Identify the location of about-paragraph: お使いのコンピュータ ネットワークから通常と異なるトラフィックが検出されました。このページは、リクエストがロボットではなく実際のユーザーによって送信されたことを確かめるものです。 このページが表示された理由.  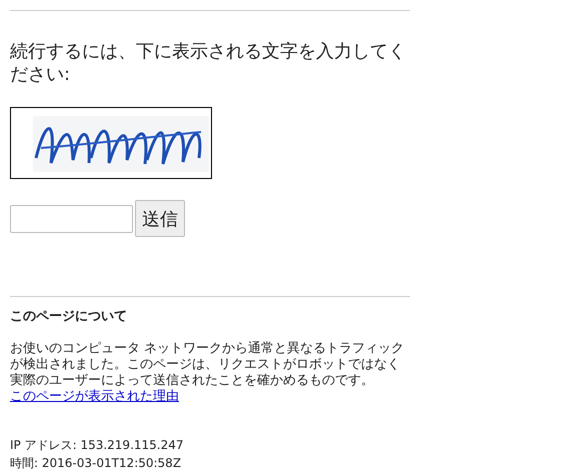
(208, 373).